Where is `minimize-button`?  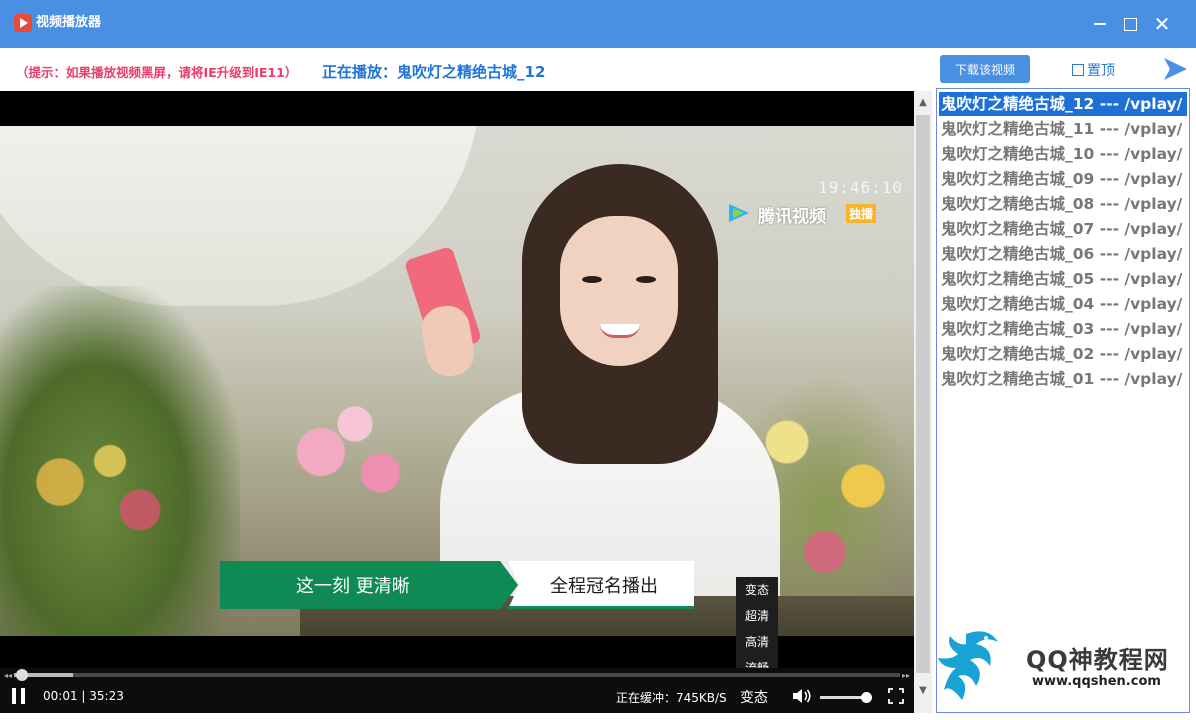 minimize-button is located at coordinates (1100, 24).